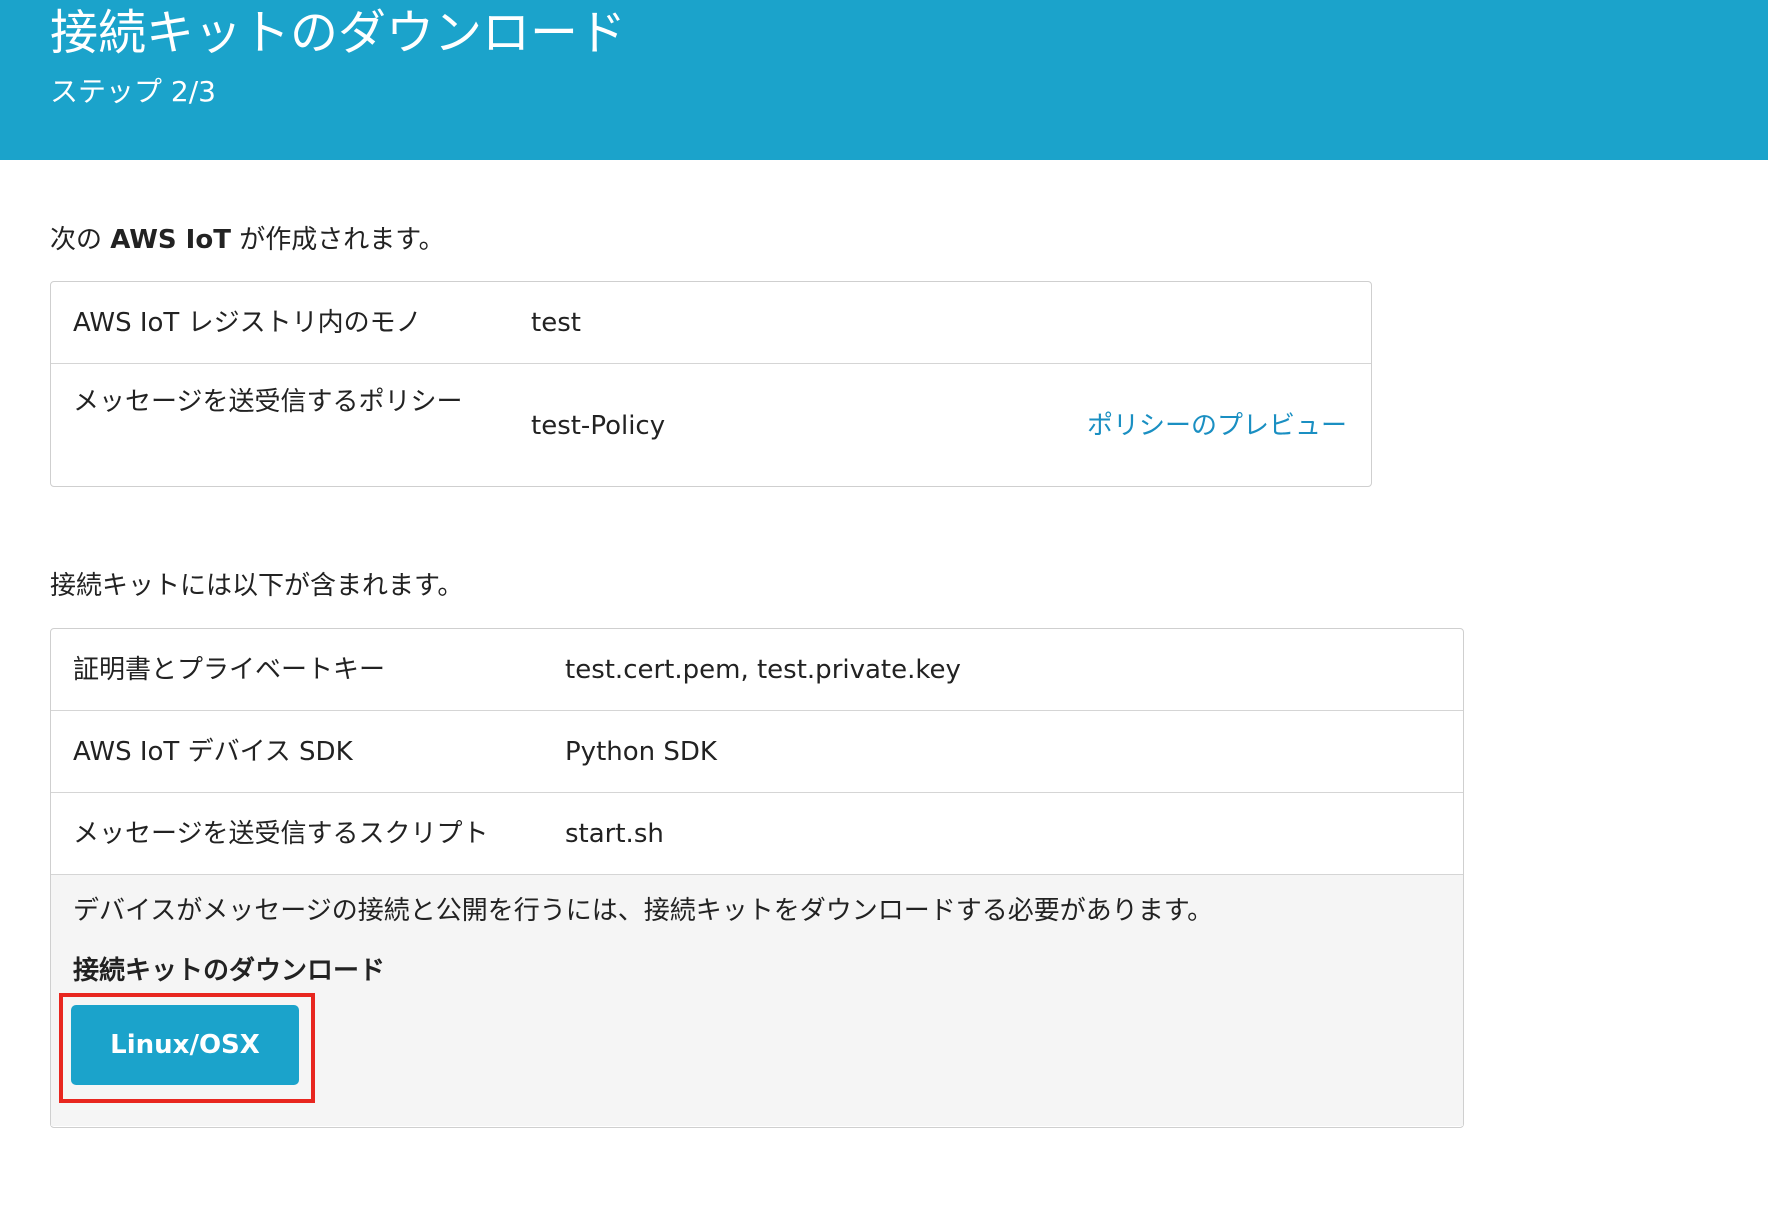  Describe the element at coordinates (281, 834) in the screenshot. I see `script-label: メッセージを送受信するスクリプト` at that location.